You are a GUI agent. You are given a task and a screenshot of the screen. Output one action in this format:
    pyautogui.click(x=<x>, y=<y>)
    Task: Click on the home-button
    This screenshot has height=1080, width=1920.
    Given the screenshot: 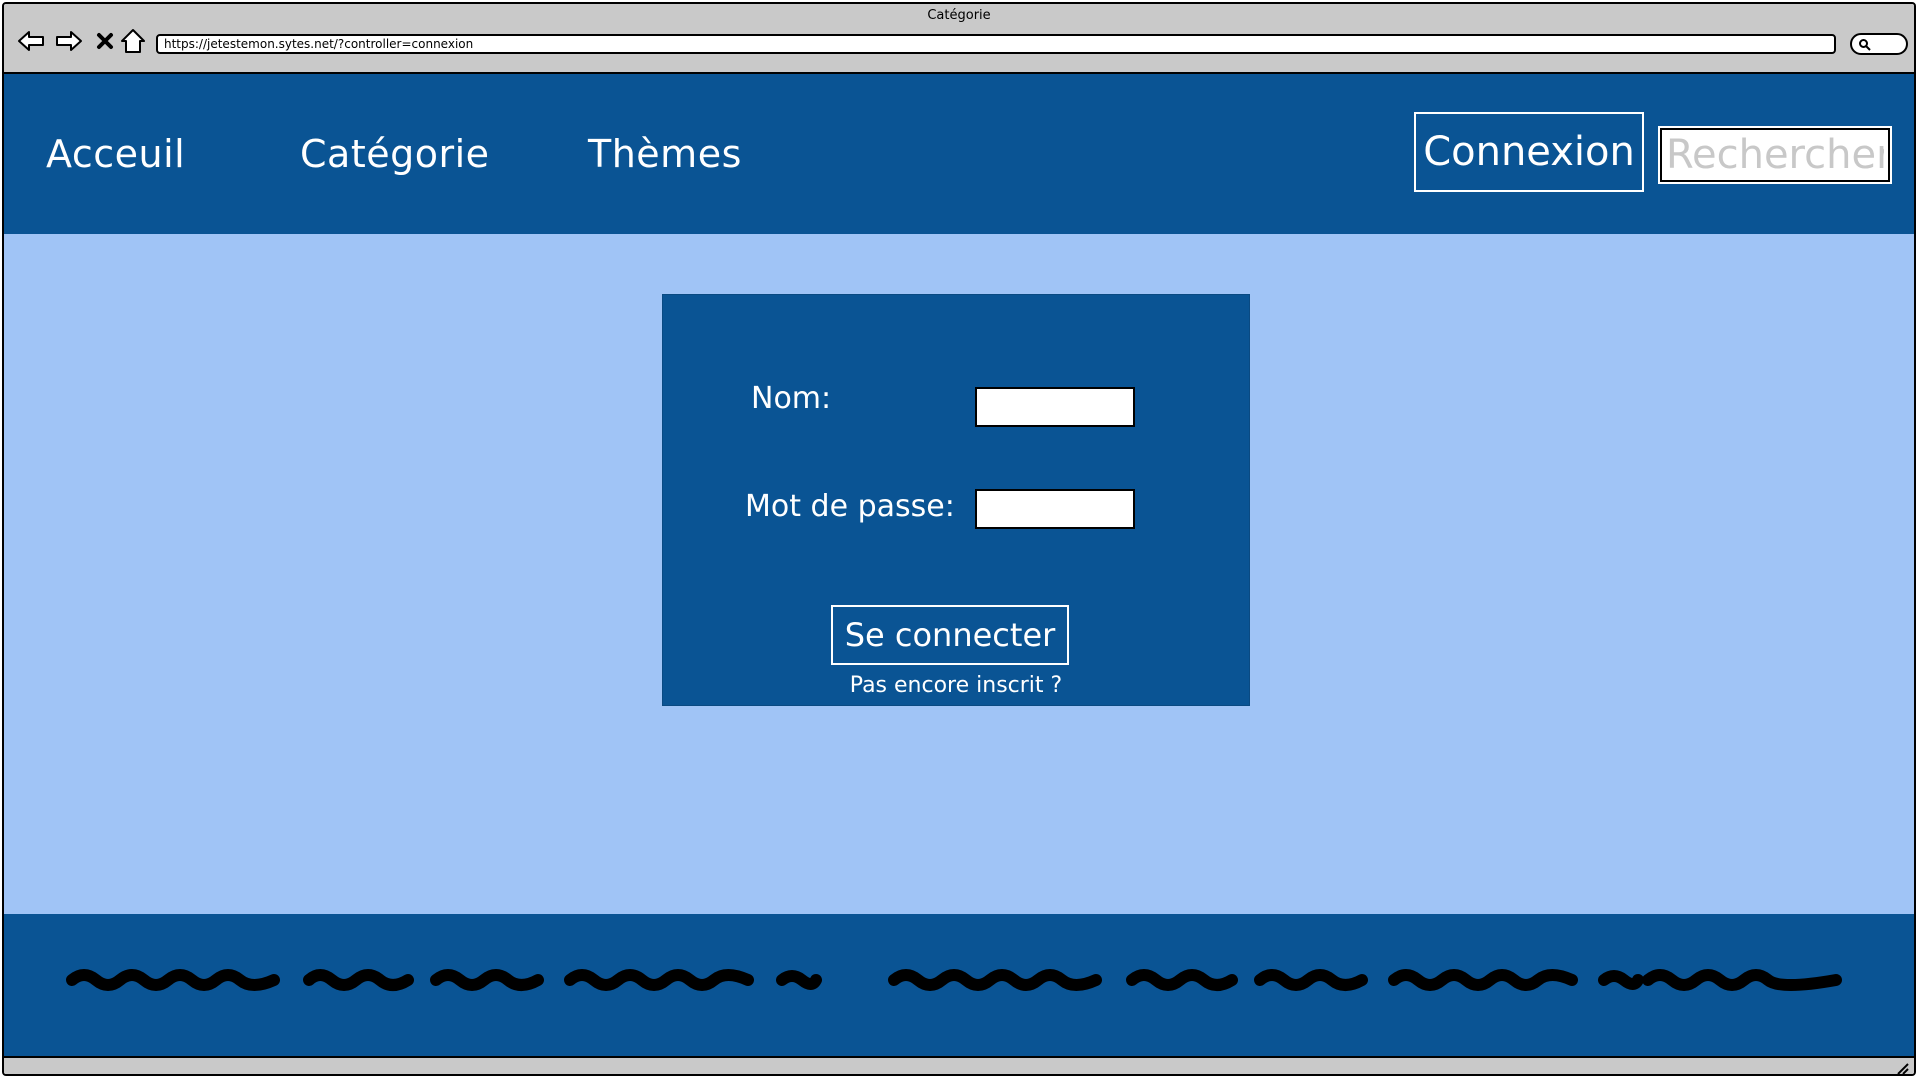 What is the action you would take?
    pyautogui.click(x=133, y=41)
    